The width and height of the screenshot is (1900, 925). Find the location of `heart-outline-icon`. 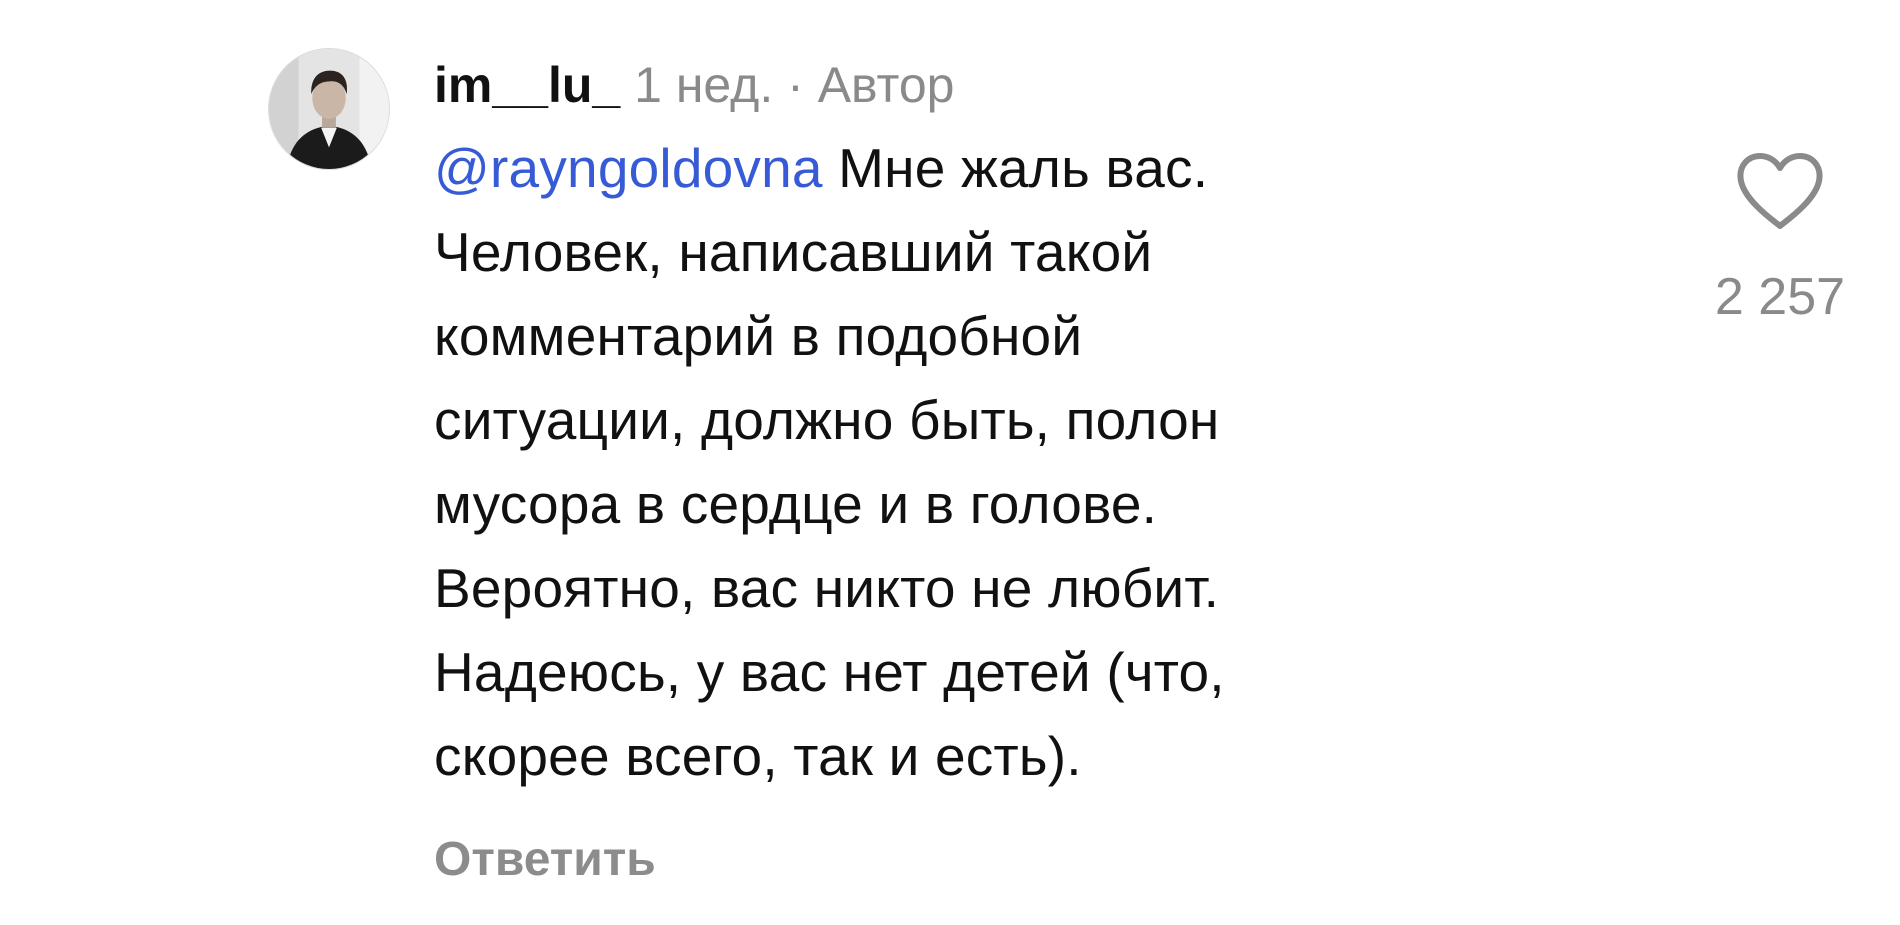

heart-outline-icon is located at coordinates (1780, 191).